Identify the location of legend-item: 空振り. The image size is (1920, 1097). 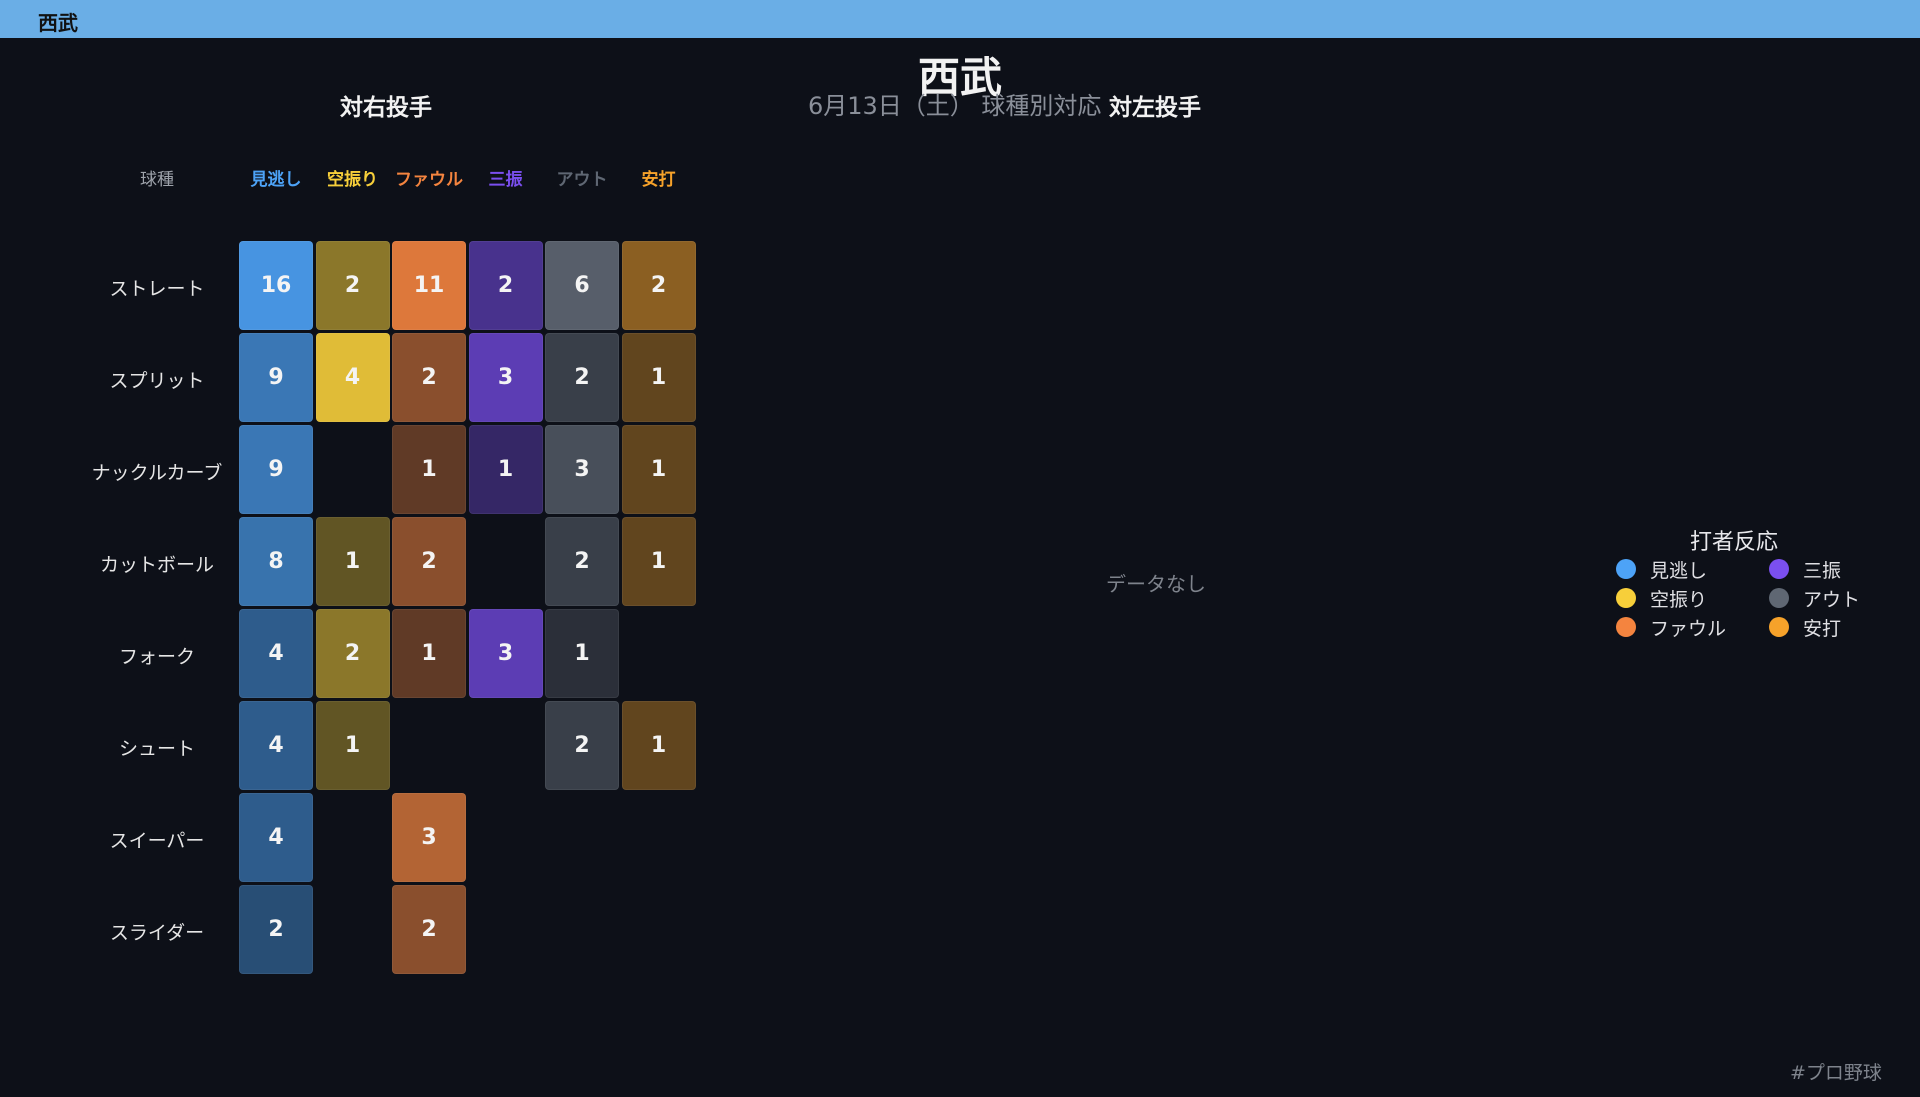
(1662, 598).